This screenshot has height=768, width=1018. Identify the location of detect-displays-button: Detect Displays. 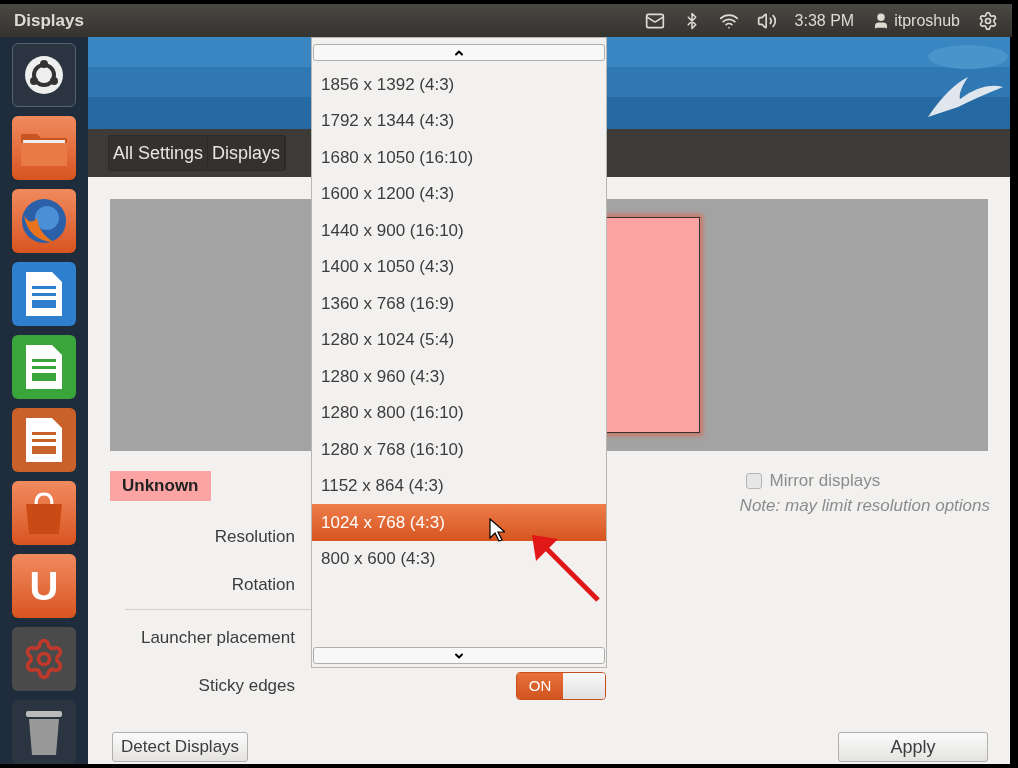
(180, 747).